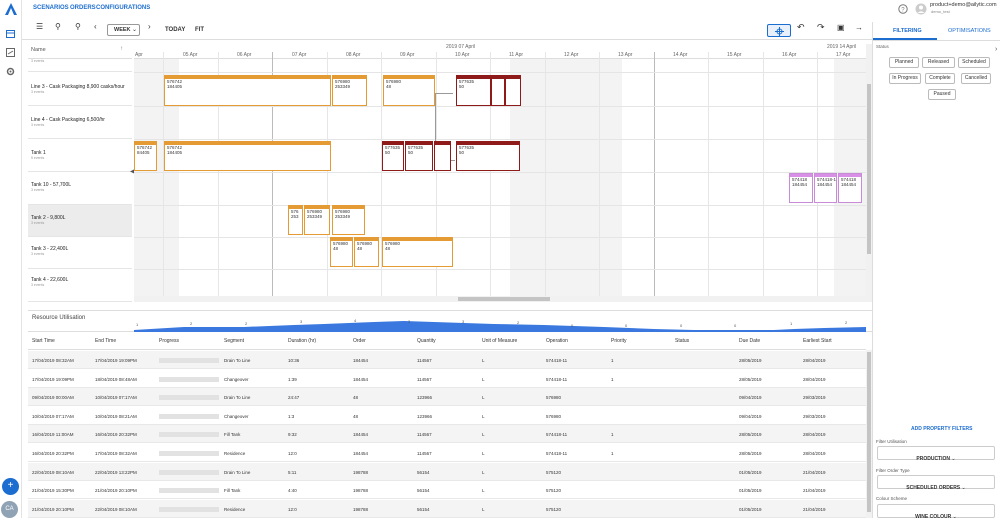 The height and width of the screenshot is (523, 1000). What do you see at coordinates (942, 94) in the screenshot?
I see `status-chip-paused: Paused` at bounding box center [942, 94].